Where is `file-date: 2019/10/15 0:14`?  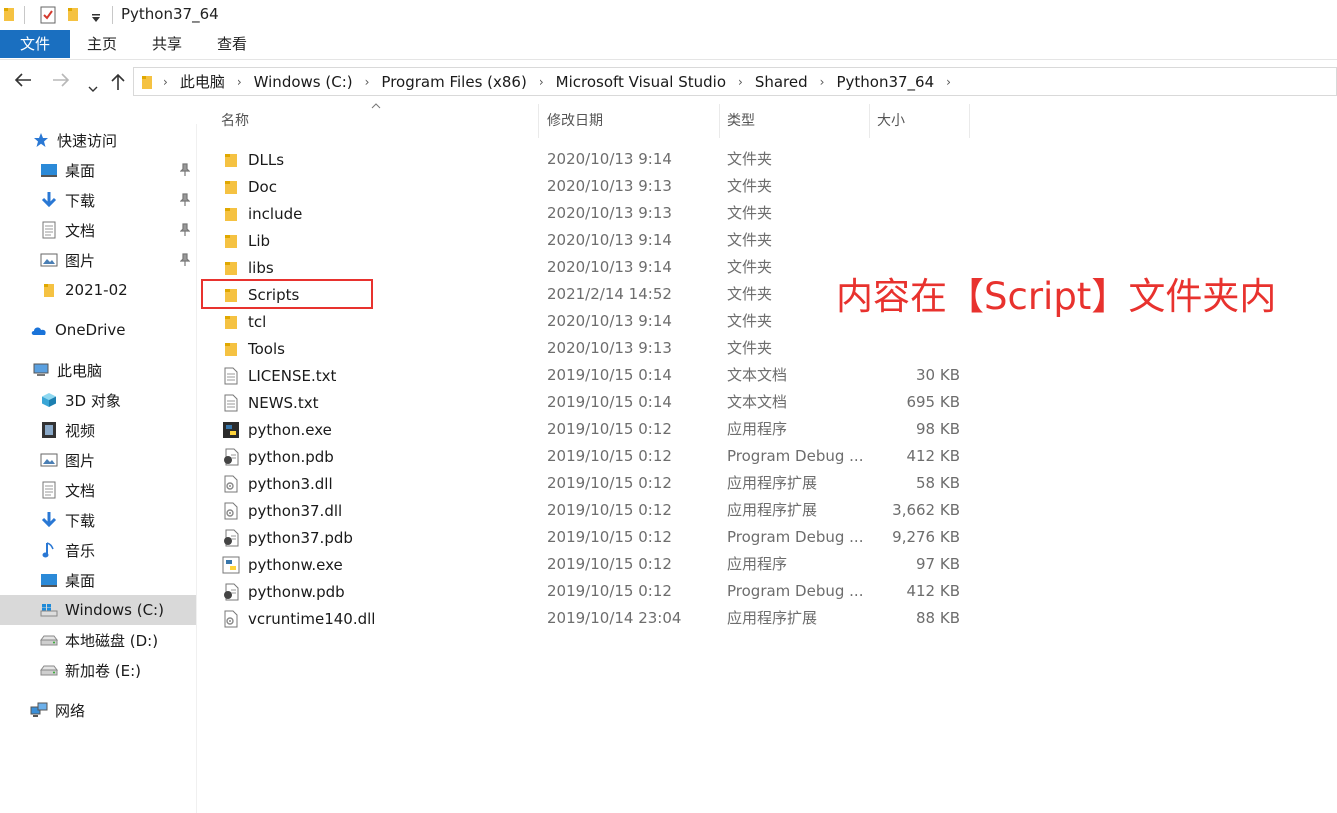
file-date: 2019/10/15 0:14 is located at coordinates (609, 375).